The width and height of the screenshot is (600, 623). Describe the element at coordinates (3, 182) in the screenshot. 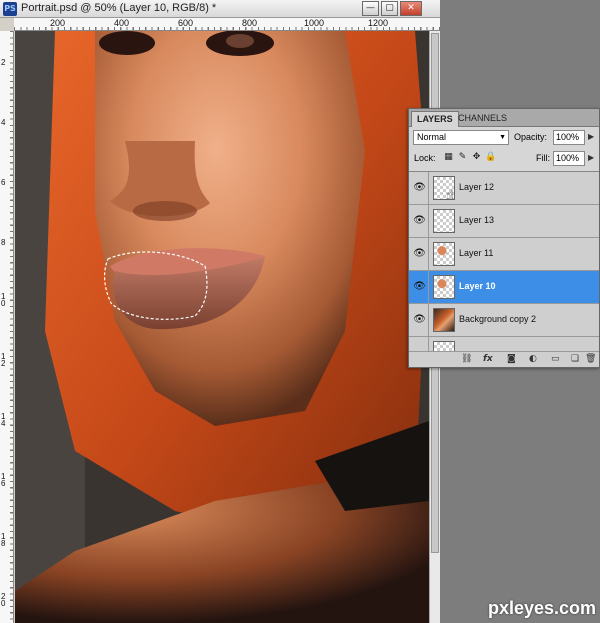

I see `ruler-label: 6` at that location.